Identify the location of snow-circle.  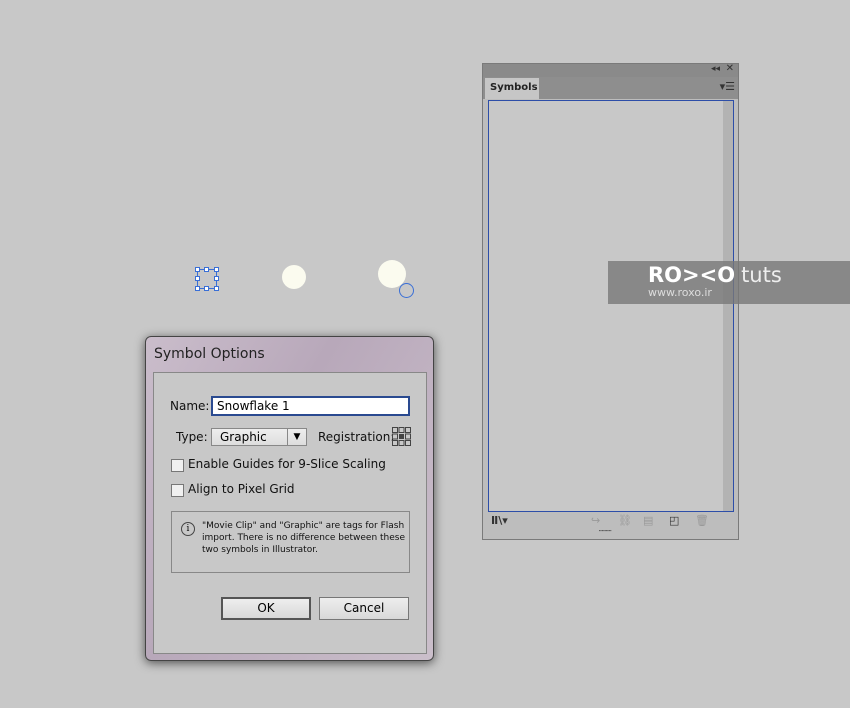
(294, 277).